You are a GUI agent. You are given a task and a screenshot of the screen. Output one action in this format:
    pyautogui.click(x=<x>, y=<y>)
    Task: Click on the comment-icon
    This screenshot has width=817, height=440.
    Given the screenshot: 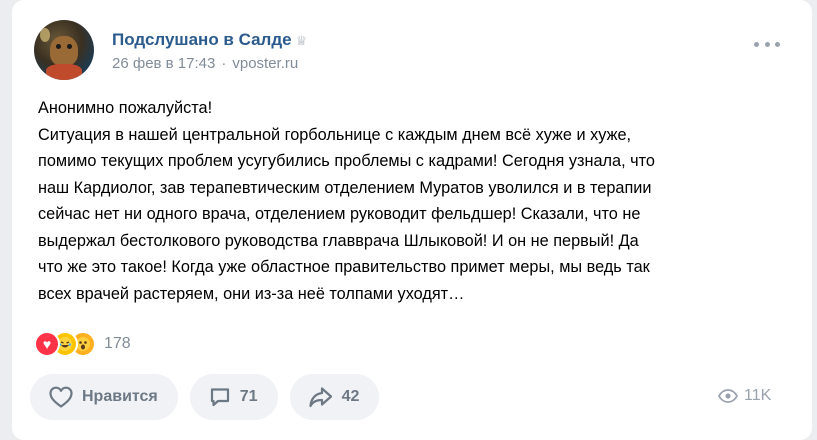 What is the action you would take?
    pyautogui.click(x=219, y=397)
    